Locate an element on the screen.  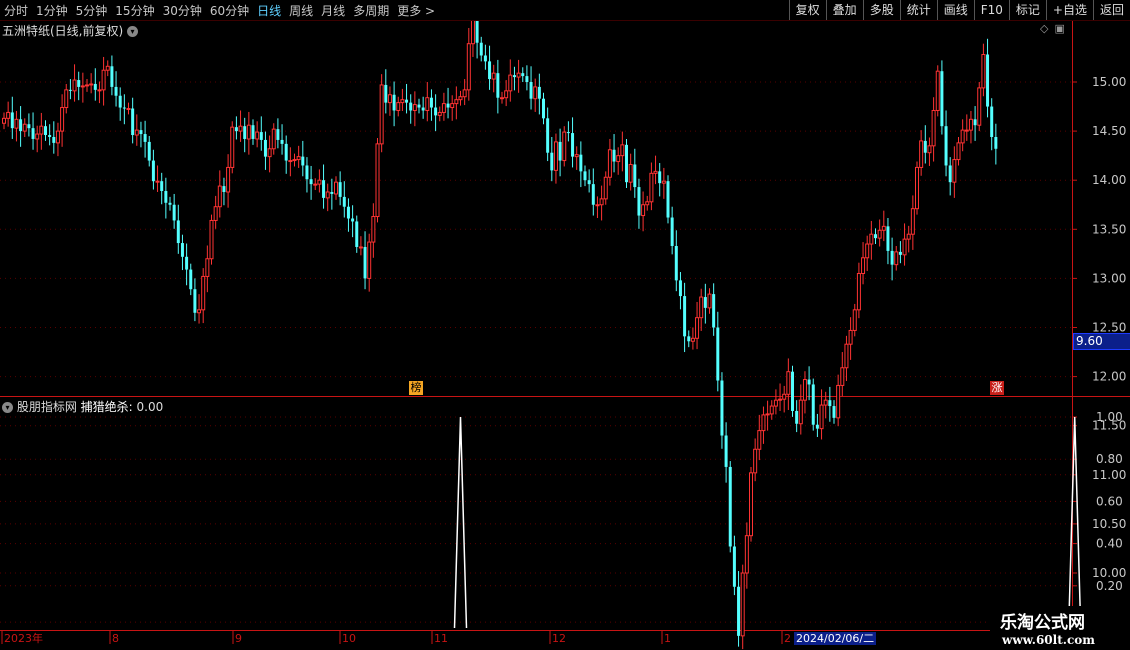
toolbar-button-5: F10 is located at coordinates (991, 10).